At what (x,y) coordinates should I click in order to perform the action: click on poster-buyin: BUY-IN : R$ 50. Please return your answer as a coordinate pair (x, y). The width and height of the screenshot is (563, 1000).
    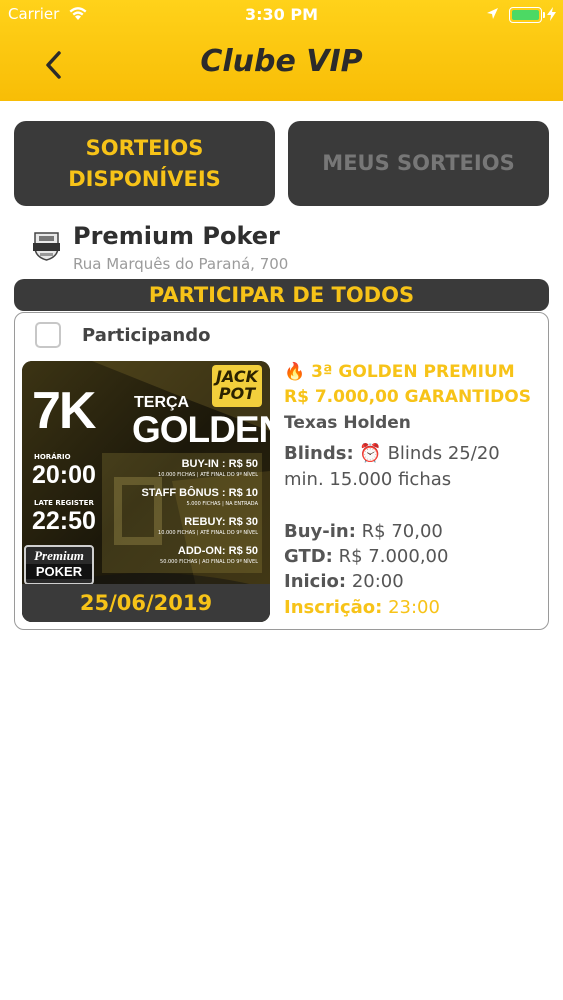
    Looking at the image, I should click on (219, 464).